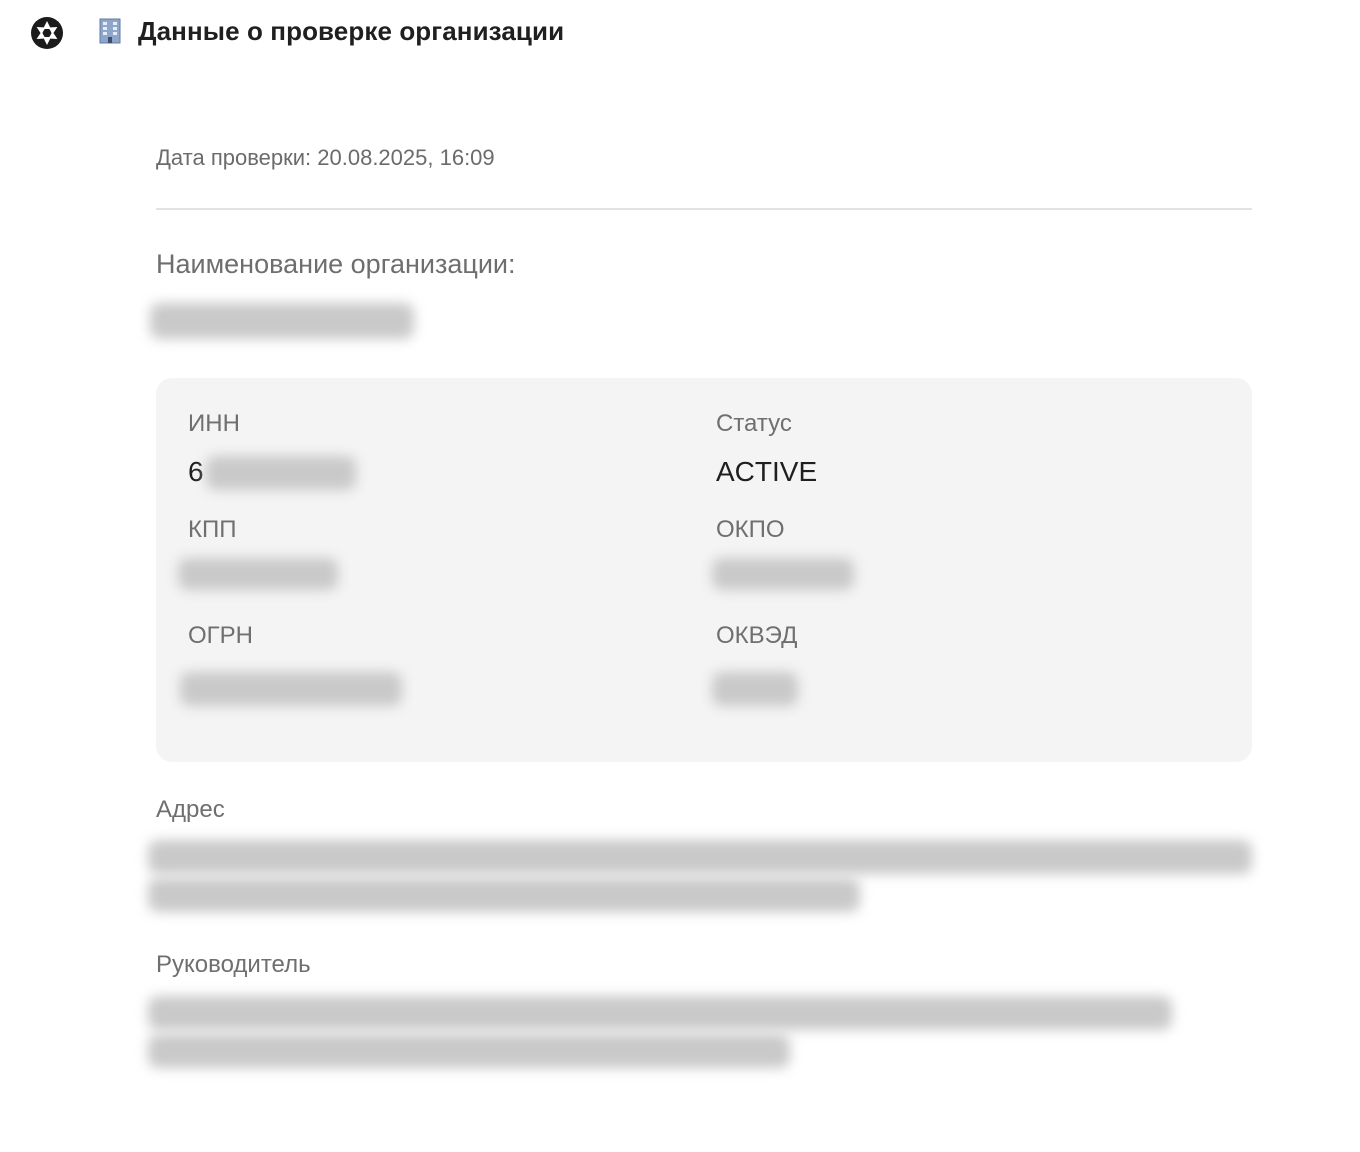 The height and width of the screenshot is (1152, 1360). Describe the element at coordinates (680, 32) in the screenshot. I see `header: Данные о проверке организации` at that location.